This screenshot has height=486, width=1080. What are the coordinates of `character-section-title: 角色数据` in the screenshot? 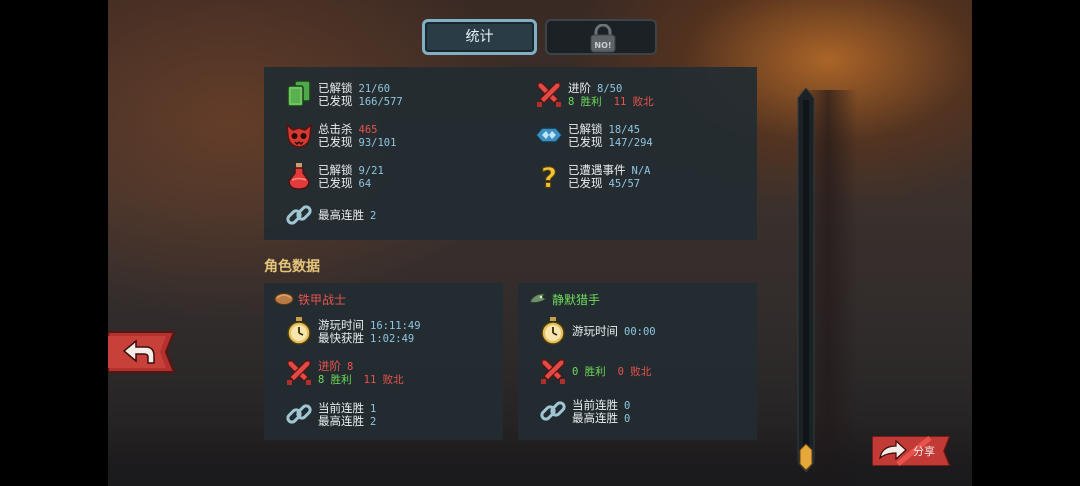 It's located at (292, 267).